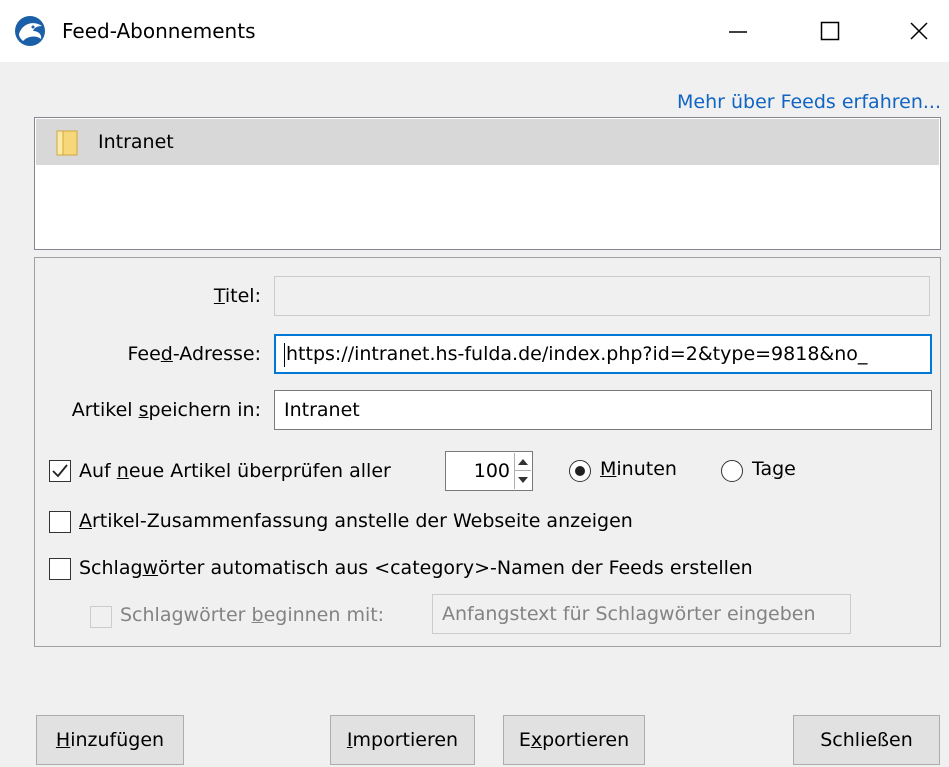 The image size is (949, 767). I want to click on maximize-button, so click(830, 31).